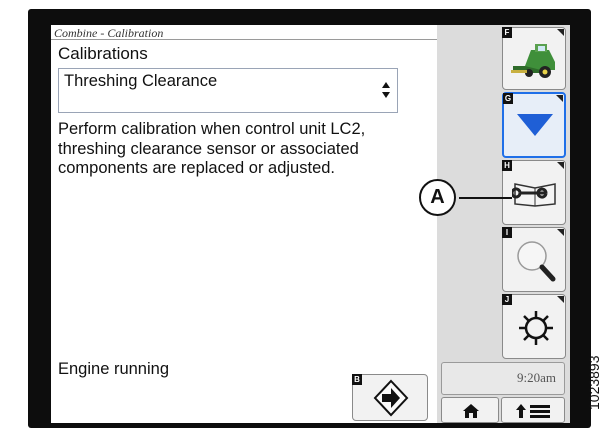  I want to click on combine-icon, so click(533, 61).